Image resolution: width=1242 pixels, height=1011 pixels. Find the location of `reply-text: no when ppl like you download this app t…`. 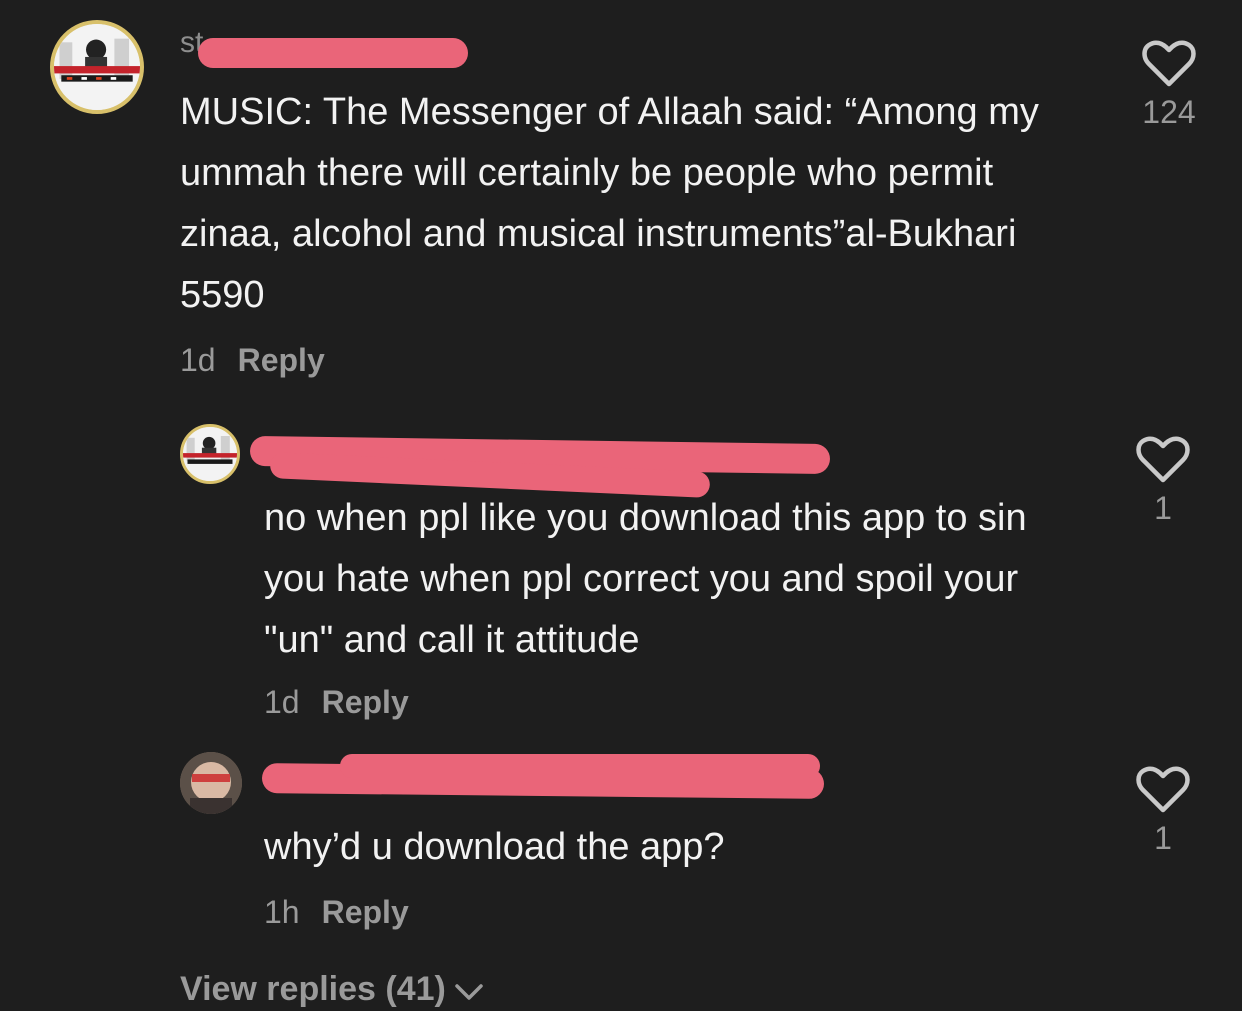

reply-text: no when ppl like you download this app t… is located at coordinates (645, 579).